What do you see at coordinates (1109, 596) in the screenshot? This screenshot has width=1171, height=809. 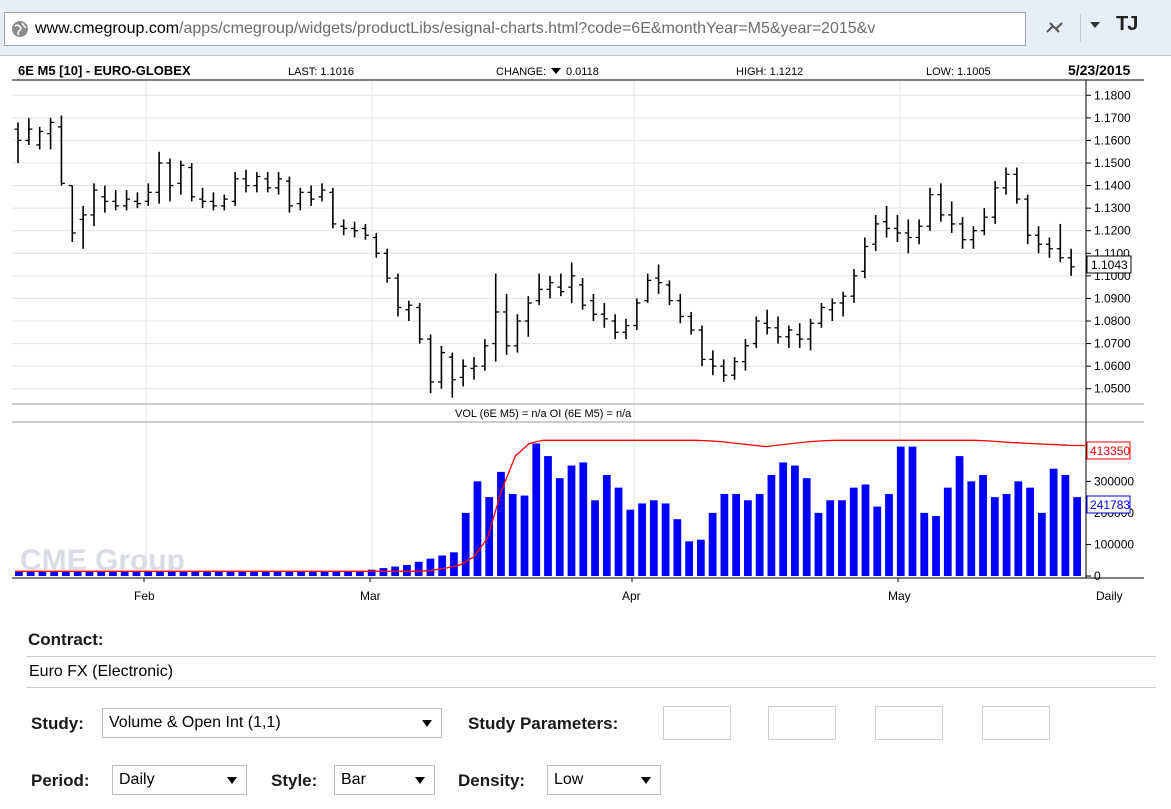 I see `x-axis-label: Daily` at bounding box center [1109, 596].